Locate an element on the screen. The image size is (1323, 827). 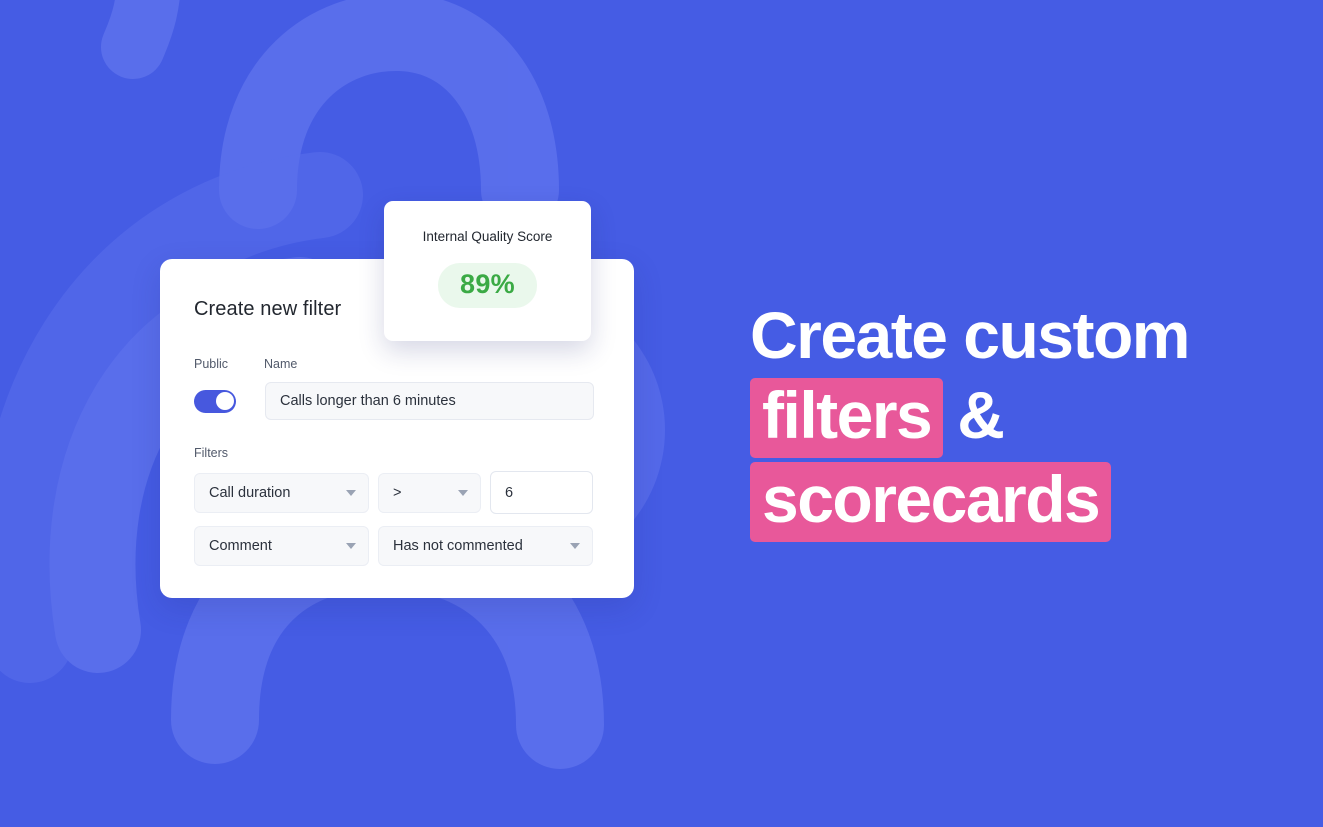
score-card-title: Internal Quality Score is located at coordinates (487, 236).